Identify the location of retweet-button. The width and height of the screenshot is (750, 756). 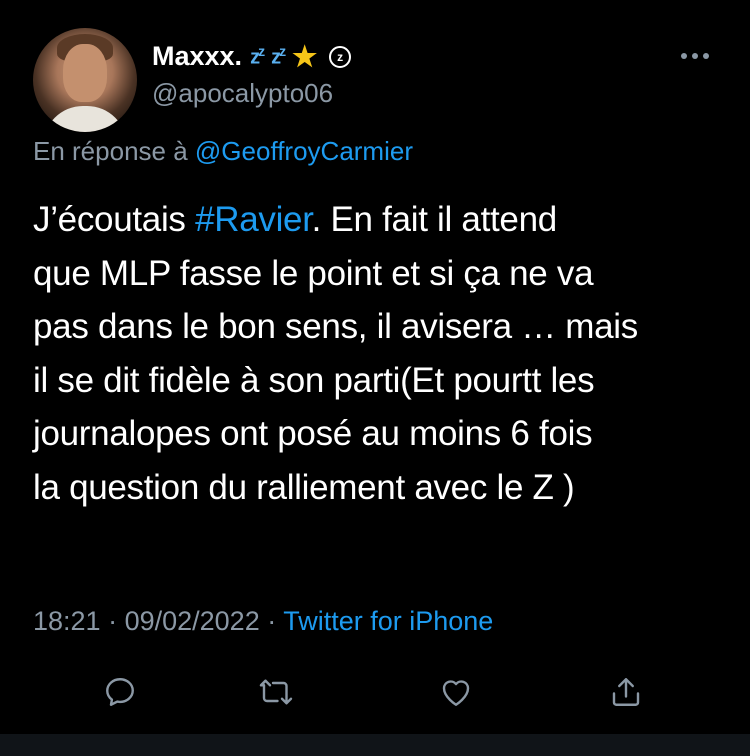
(276, 692).